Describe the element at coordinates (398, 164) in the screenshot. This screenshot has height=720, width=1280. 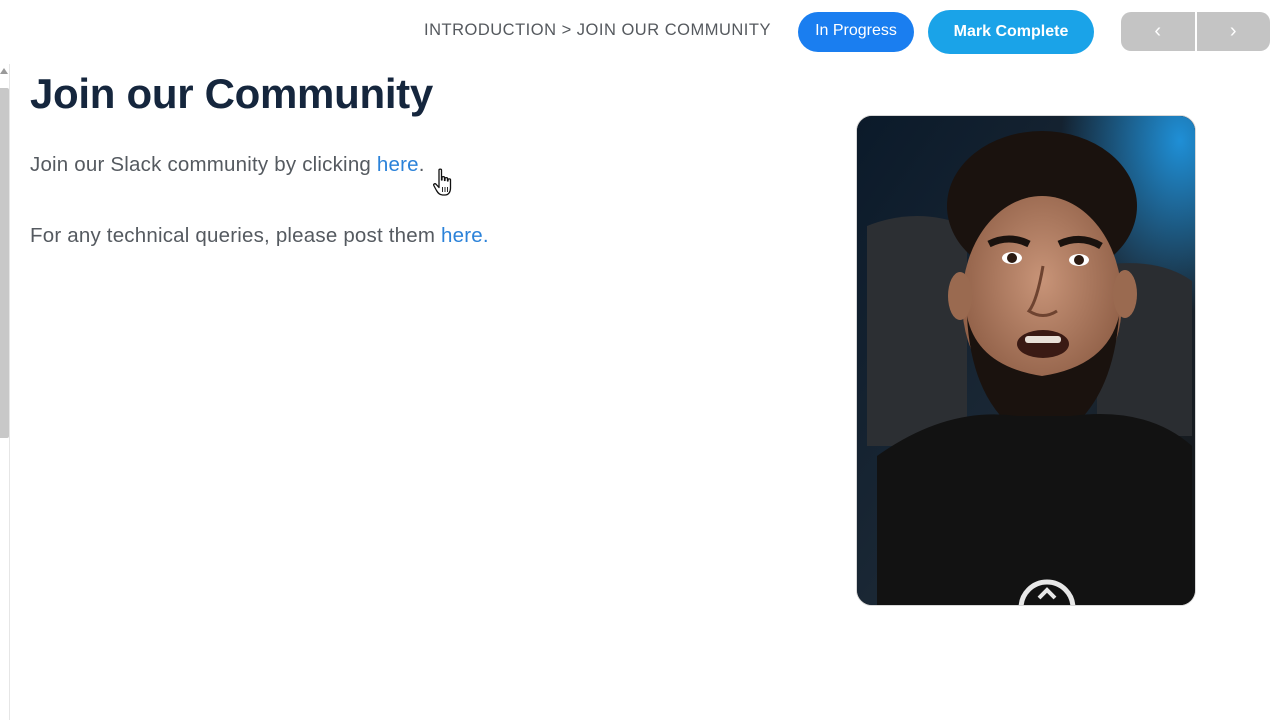
I see `slack-link: here` at that location.